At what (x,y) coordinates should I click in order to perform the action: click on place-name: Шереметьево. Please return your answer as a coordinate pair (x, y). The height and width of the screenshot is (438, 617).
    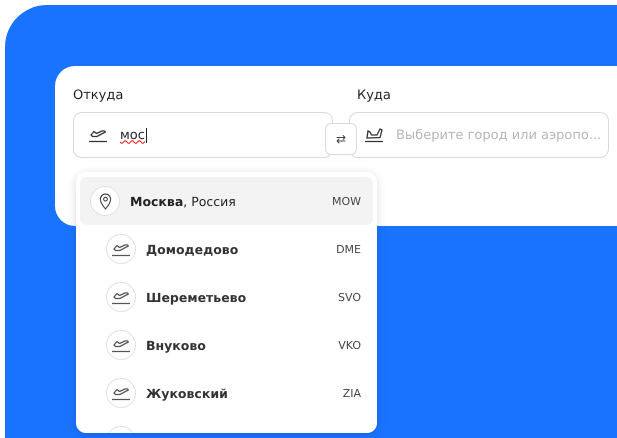
    Looking at the image, I should click on (197, 297).